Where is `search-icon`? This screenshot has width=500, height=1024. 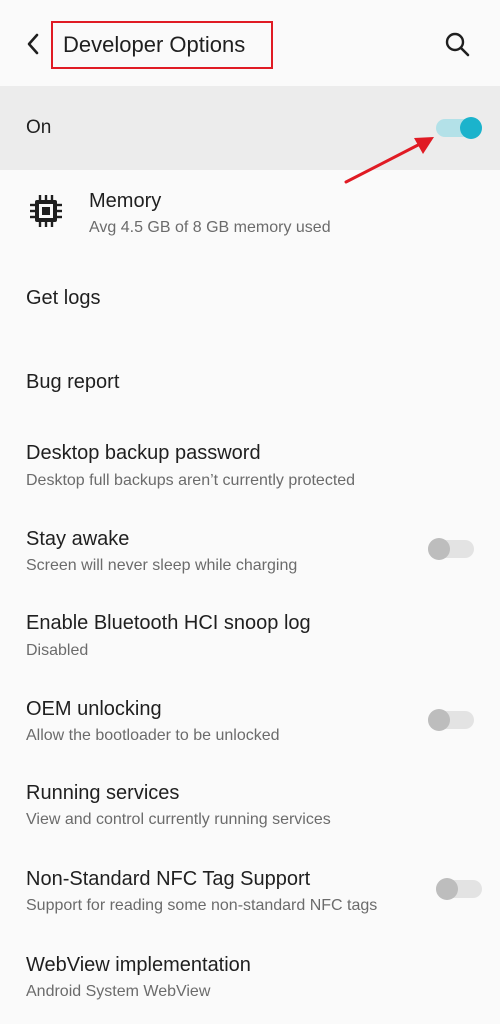 search-icon is located at coordinates (457, 44).